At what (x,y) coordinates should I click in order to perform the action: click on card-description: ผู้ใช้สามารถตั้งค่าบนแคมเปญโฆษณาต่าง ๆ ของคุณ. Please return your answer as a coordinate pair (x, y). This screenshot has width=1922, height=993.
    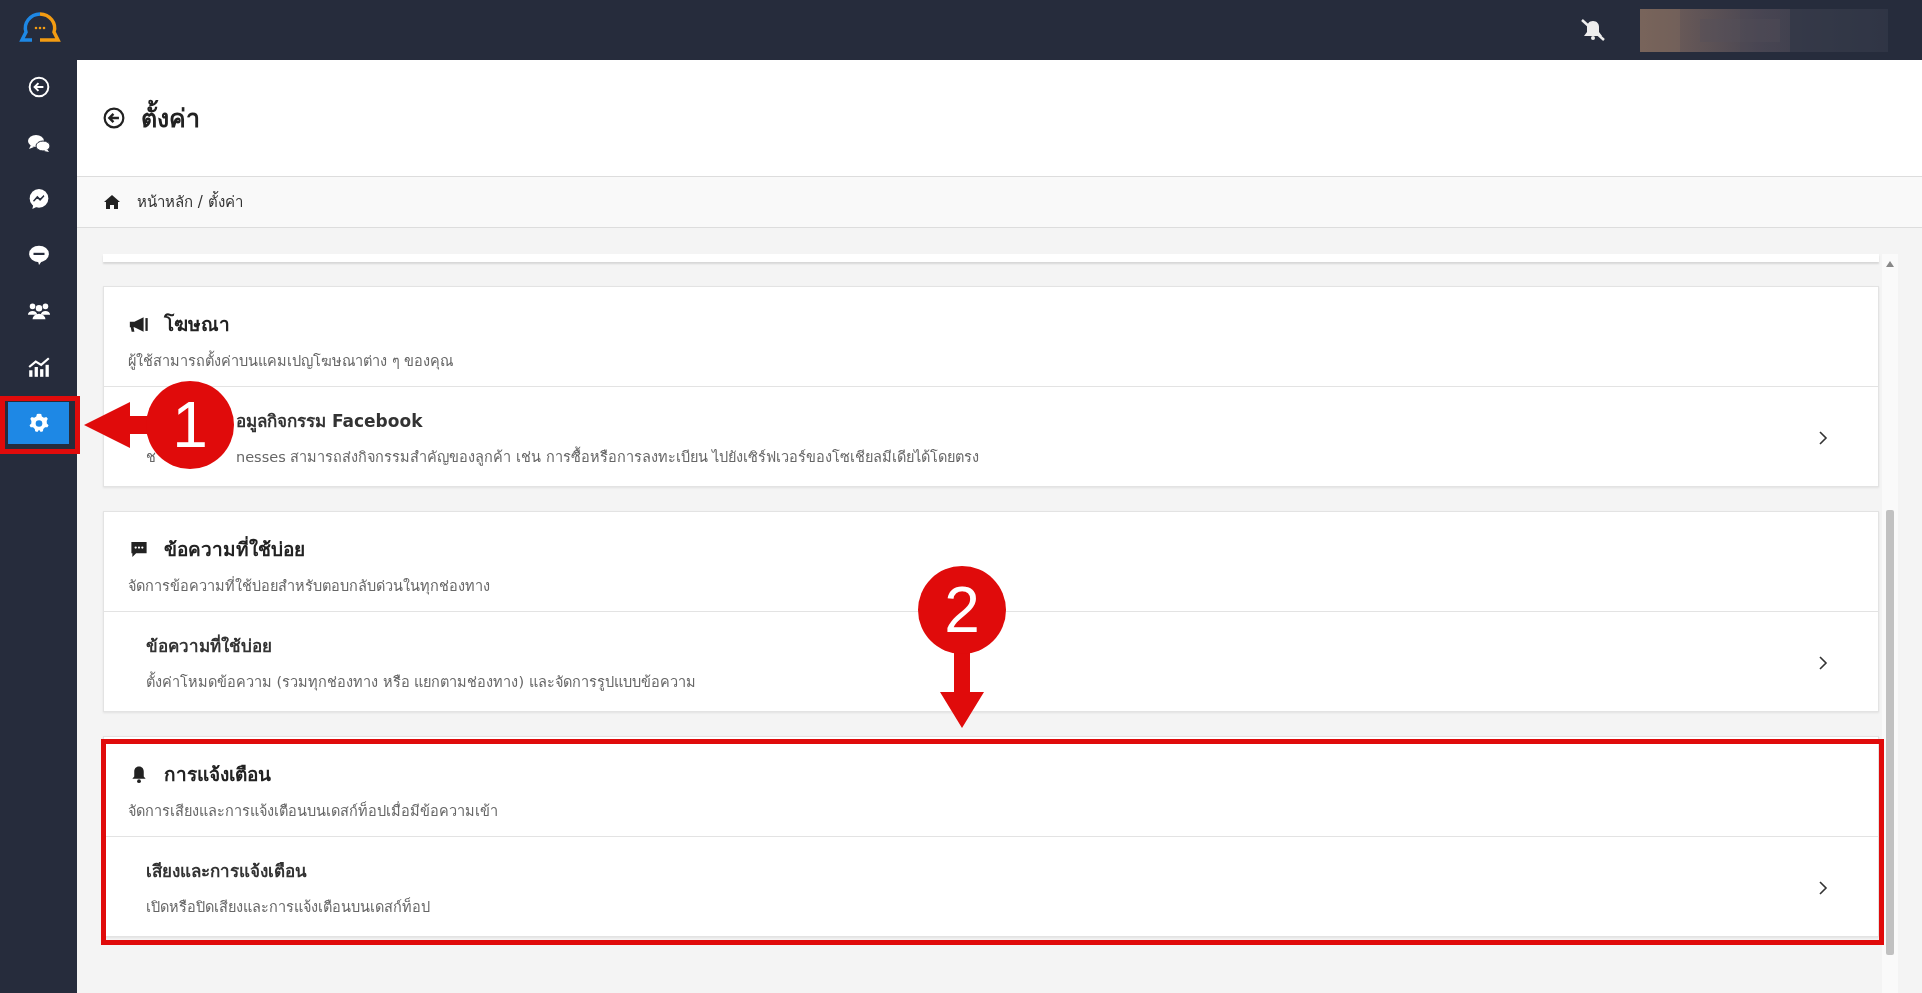
    Looking at the image, I should click on (991, 360).